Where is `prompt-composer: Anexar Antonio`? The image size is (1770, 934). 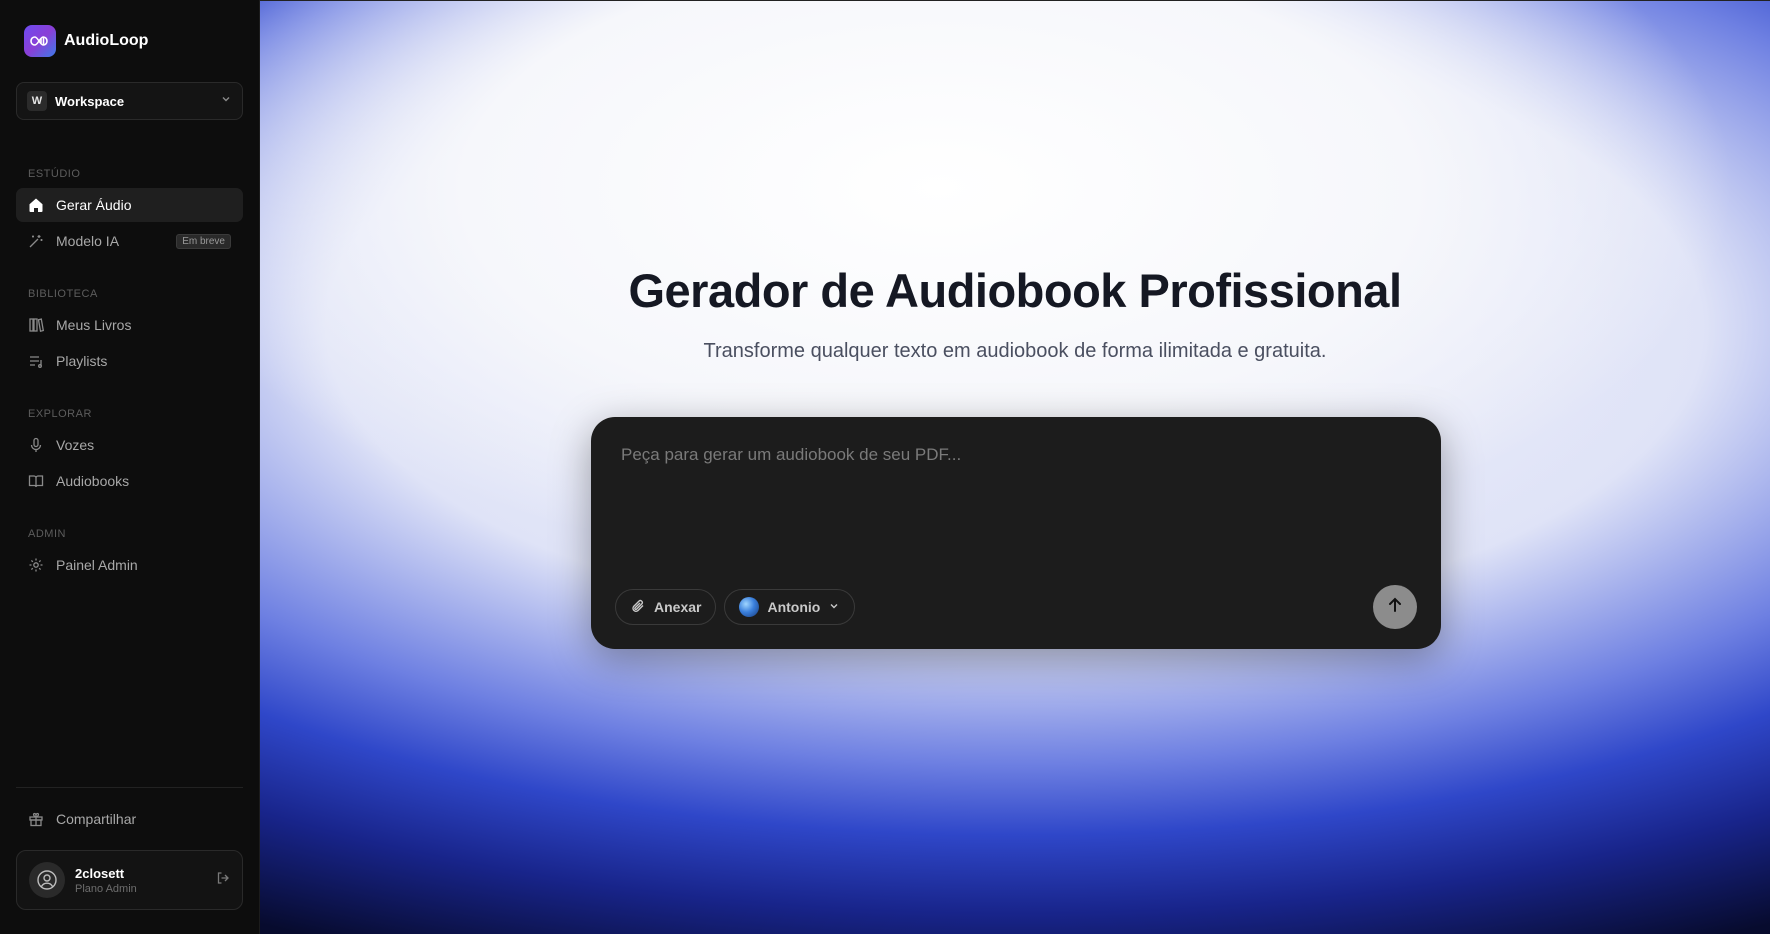
prompt-composer: Anexar Antonio is located at coordinates (1016, 533).